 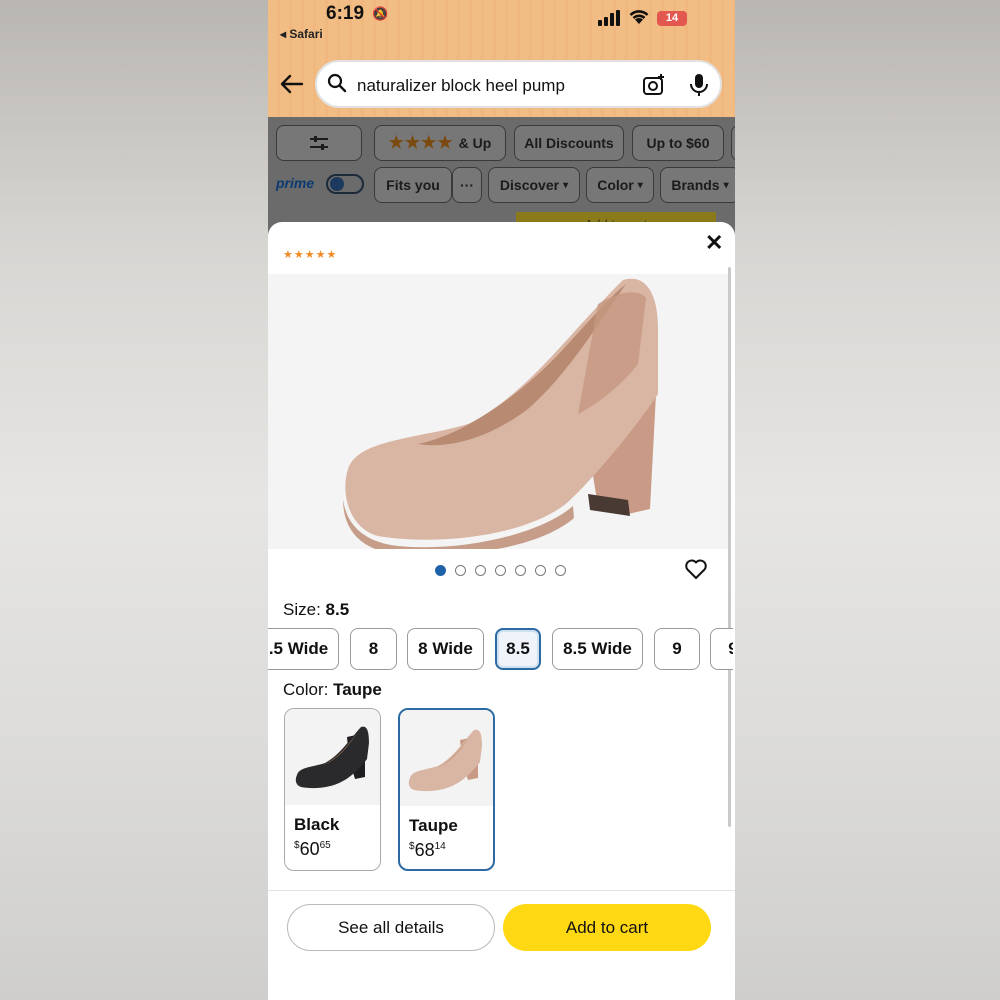 I want to click on selected-color-value: Taupe, so click(x=357, y=689).